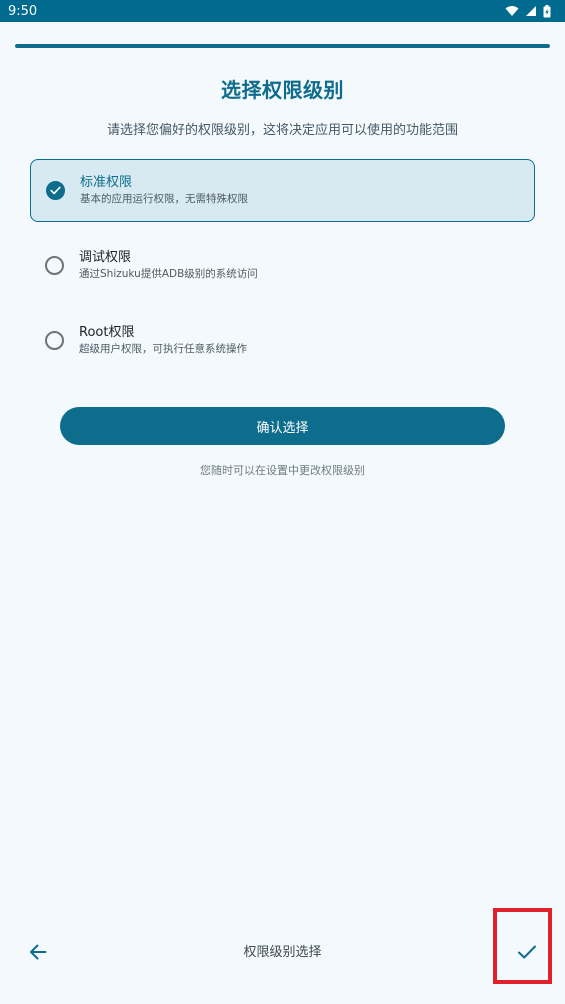 The height and width of the screenshot is (1004, 565). Describe the element at coordinates (282, 11) in the screenshot. I see `status-bar: 9:50` at that location.